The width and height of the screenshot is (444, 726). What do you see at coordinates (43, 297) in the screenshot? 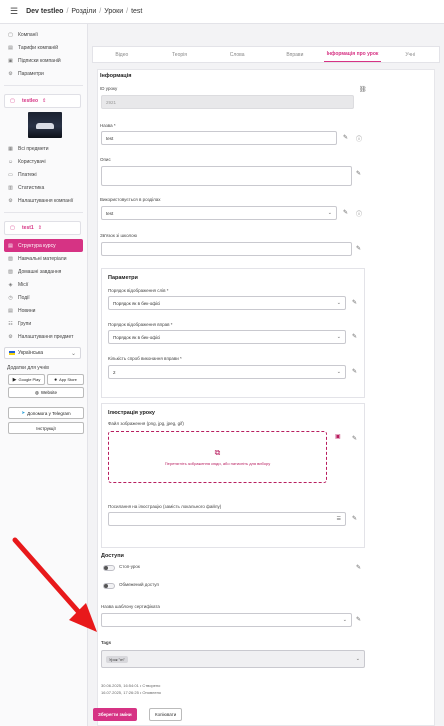
I see `sidebar-item-events: ◷ Події` at bounding box center [43, 297].